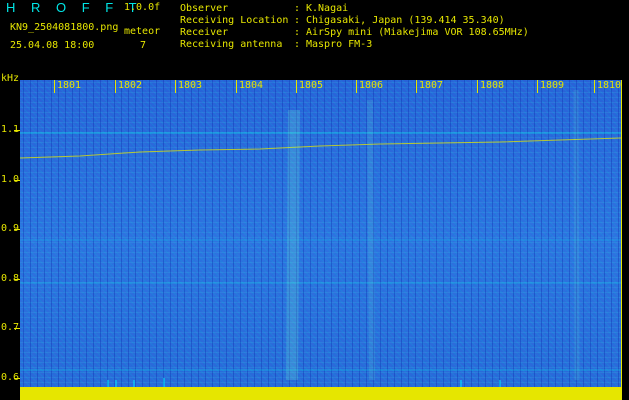 The image size is (629, 400). I want to click on meta-label: Observer, so click(204, 8).